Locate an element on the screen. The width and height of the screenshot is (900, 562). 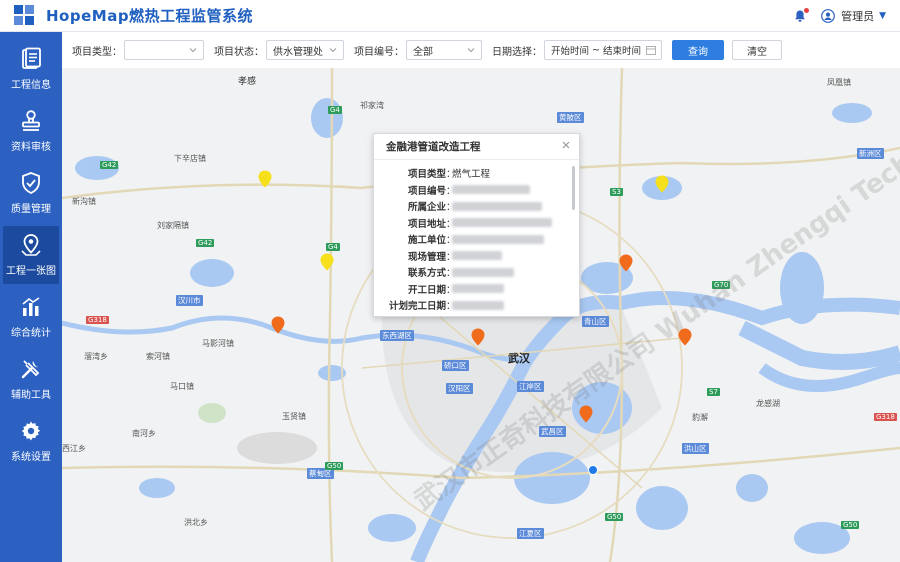
user-avatar-icon is located at coordinates (828, 15).